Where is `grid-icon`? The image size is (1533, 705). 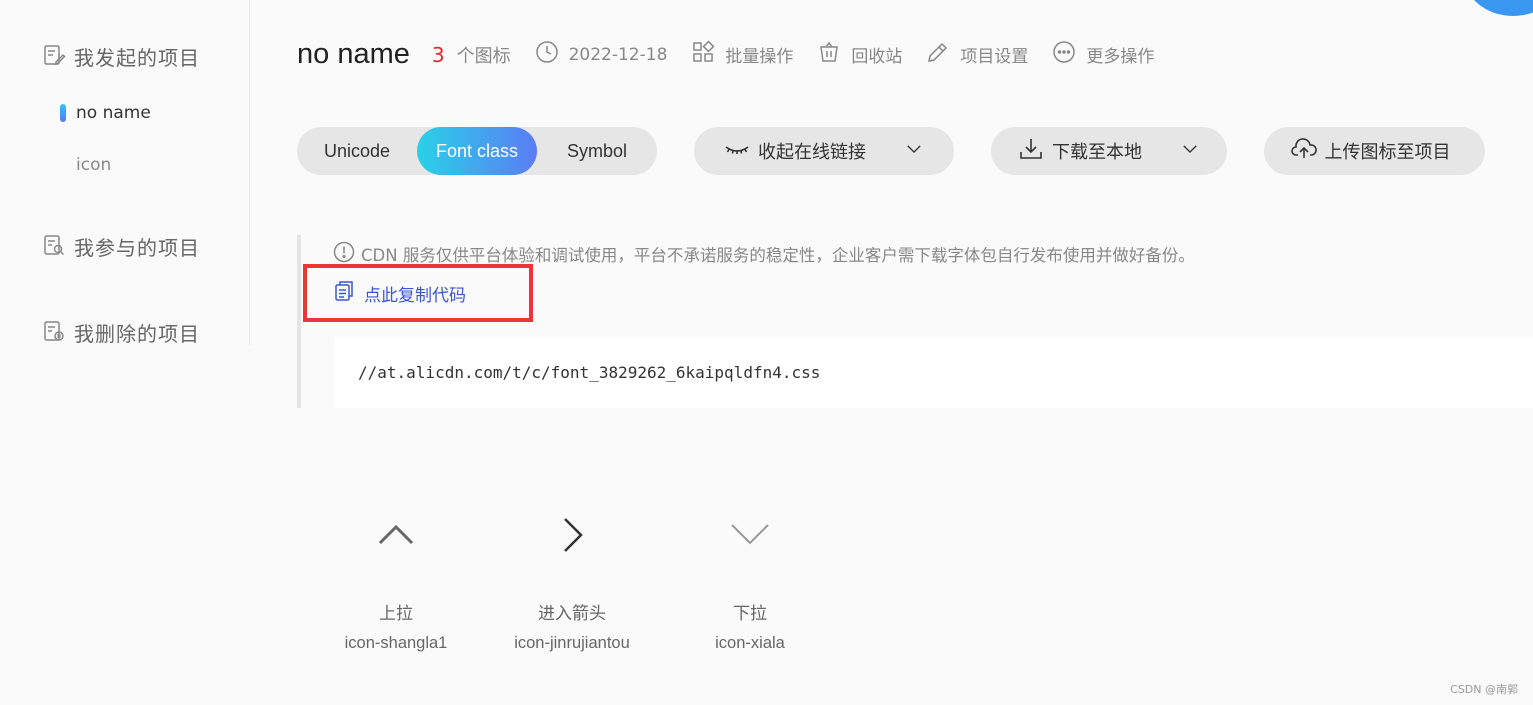 grid-icon is located at coordinates (708, 54).